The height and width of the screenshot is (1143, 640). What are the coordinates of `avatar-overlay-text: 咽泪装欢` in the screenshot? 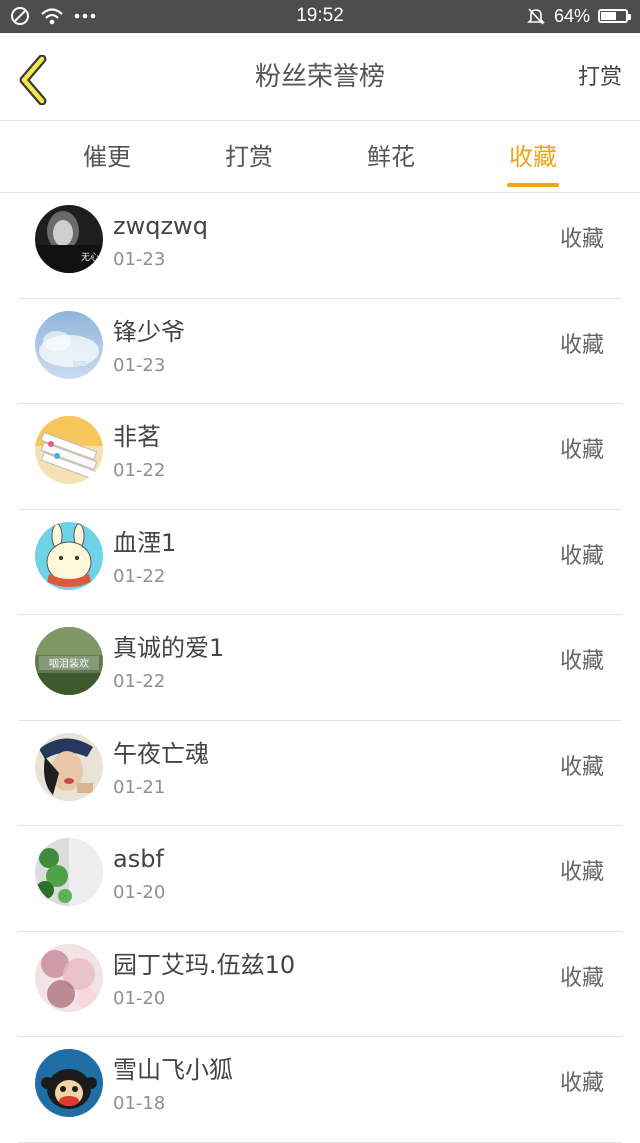 It's located at (69, 663).